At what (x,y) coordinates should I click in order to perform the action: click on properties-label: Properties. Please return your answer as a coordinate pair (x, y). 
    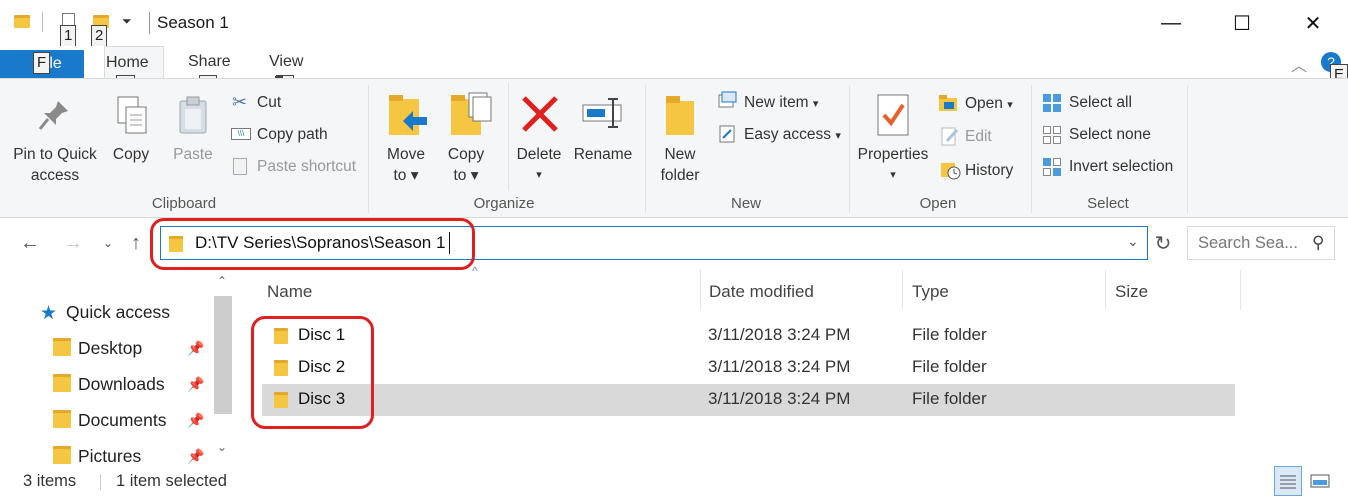
    Looking at the image, I should click on (893, 154).